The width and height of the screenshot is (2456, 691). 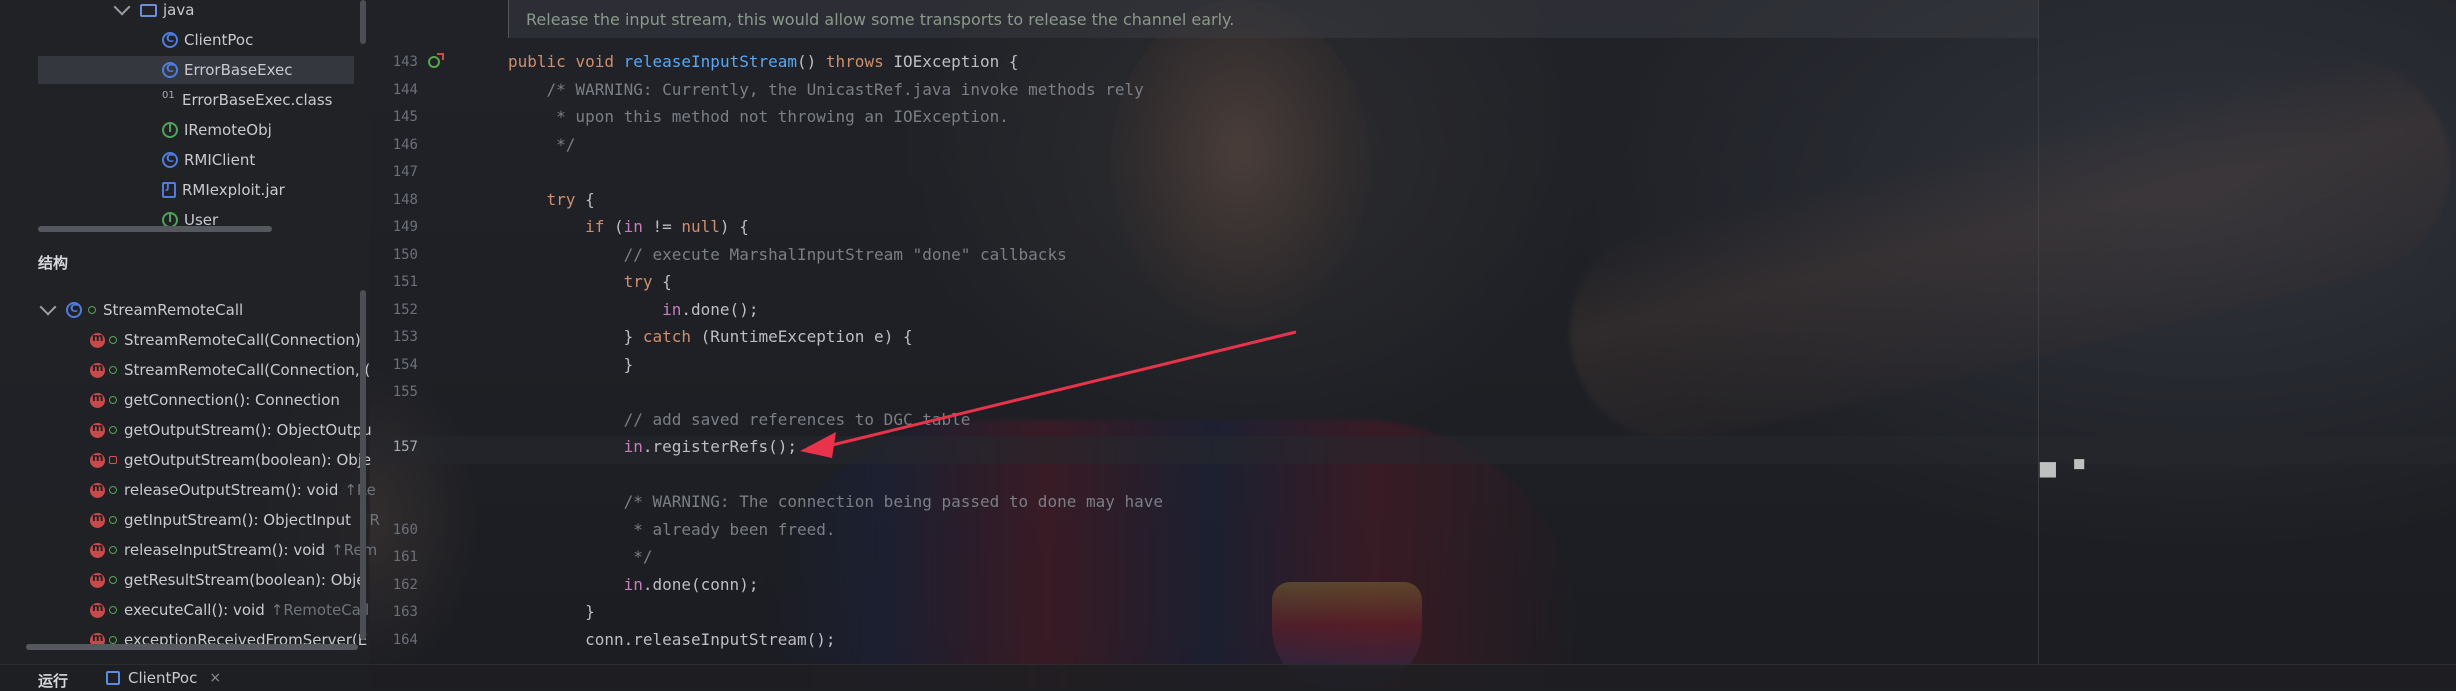 I want to click on structure-member: getInputStream(): ObjectInput↑R, so click(x=235, y=520).